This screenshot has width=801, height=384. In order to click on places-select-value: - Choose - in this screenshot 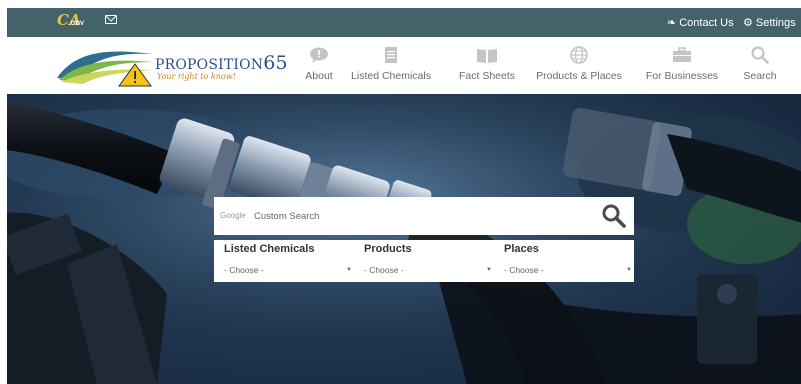, I will do `click(524, 270)`.